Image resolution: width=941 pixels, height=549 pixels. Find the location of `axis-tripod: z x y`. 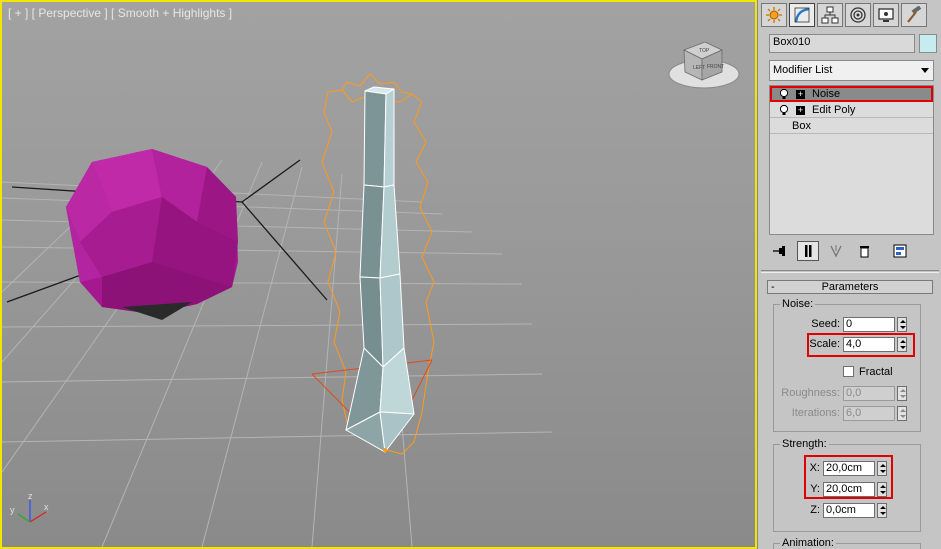

axis-tripod: z x y is located at coordinates (29, 507).